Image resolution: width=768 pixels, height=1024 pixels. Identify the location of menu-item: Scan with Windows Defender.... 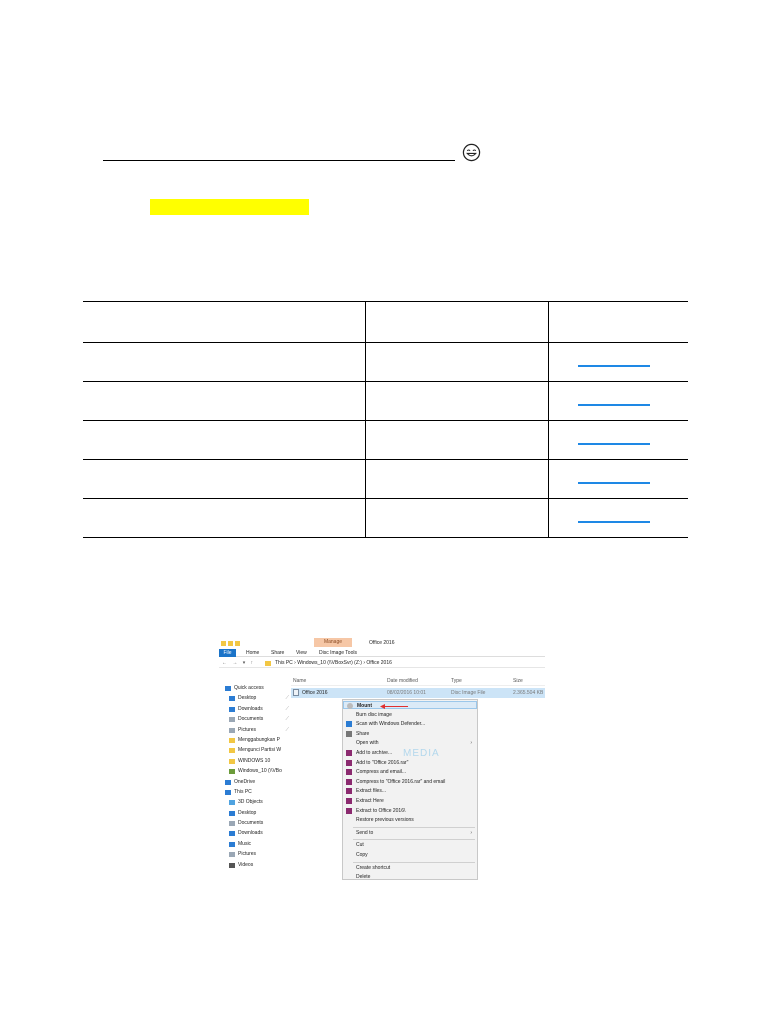
(410, 724).